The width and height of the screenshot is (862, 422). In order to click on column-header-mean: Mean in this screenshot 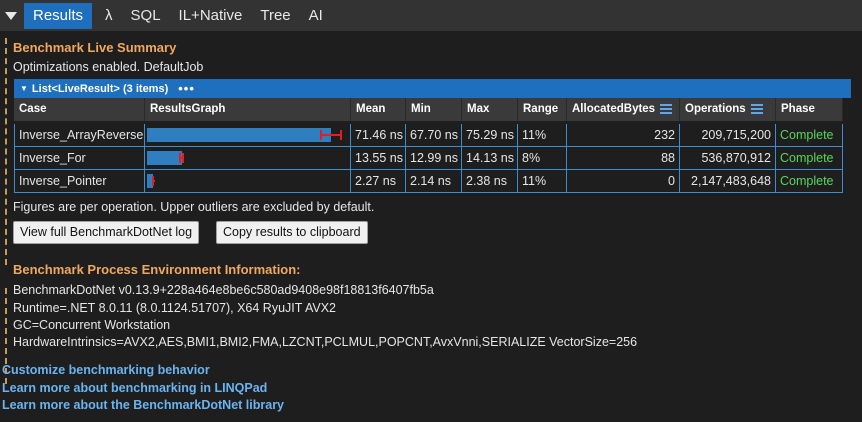, I will do `click(378, 109)`.